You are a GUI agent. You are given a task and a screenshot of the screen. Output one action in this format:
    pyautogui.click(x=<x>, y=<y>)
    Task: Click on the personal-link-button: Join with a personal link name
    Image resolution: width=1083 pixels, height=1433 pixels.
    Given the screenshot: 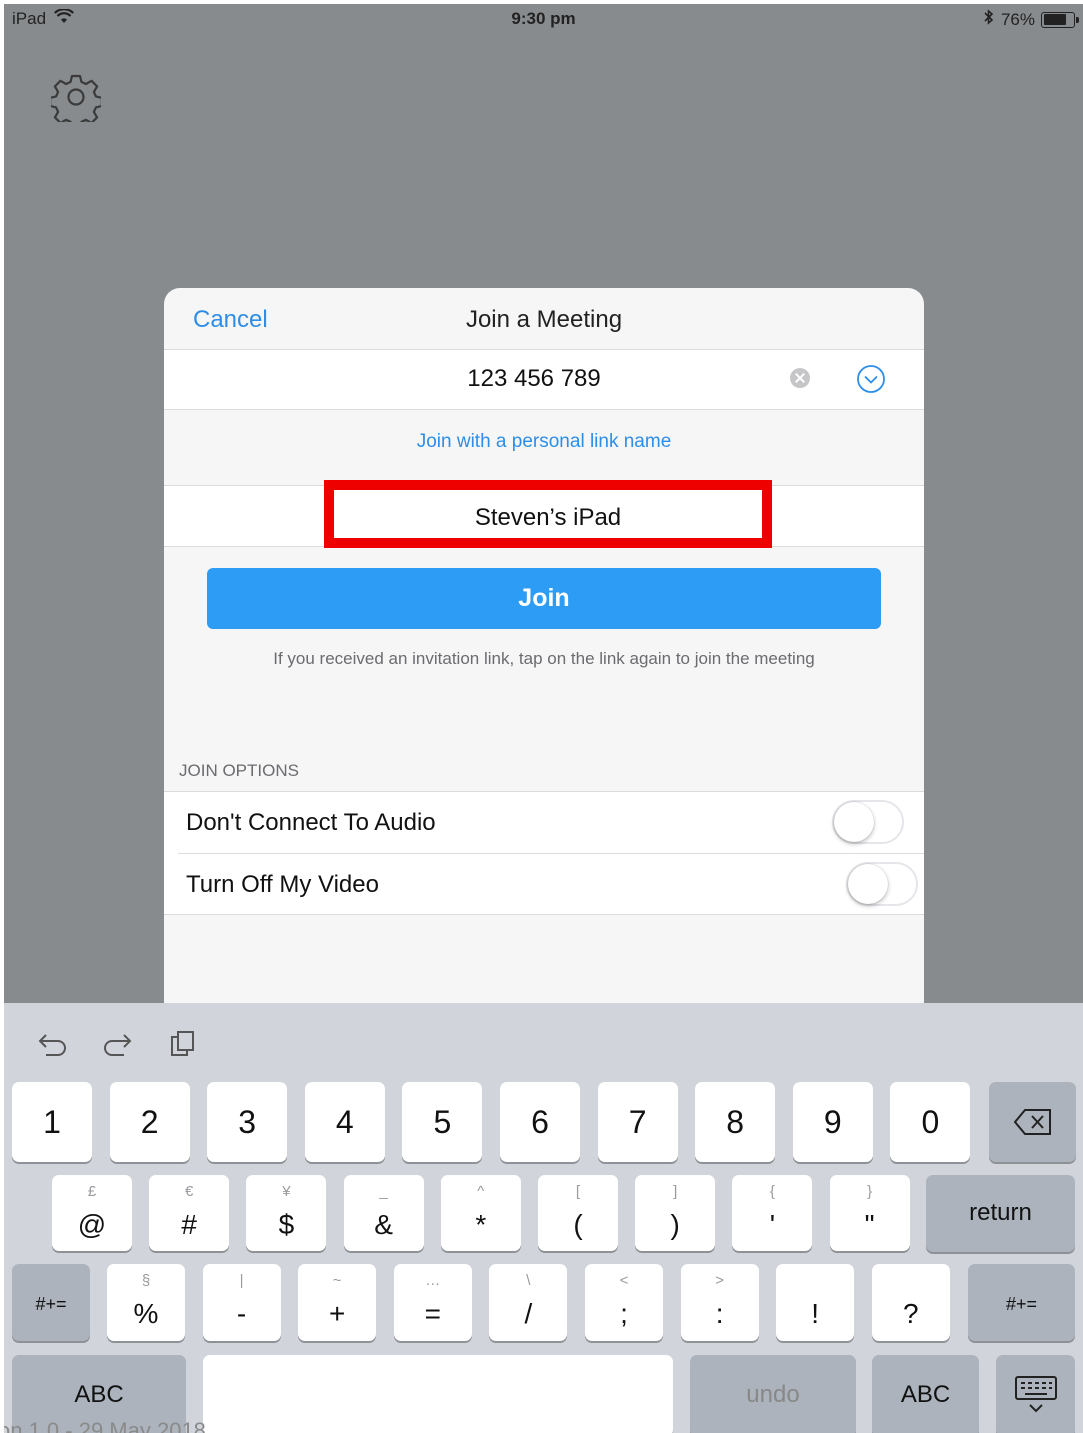 What is the action you would take?
    pyautogui.click(x=544, y=442)
    